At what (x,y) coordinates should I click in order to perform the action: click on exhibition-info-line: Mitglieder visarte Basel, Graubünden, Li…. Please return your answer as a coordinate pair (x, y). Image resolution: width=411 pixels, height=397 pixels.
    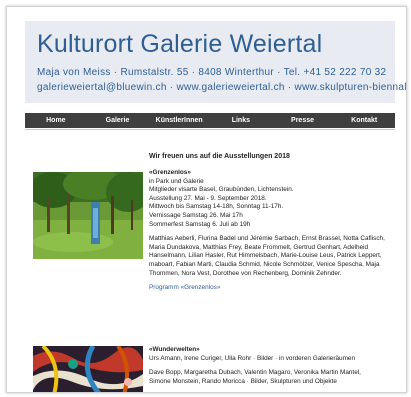
    Looking at the image, I should click on (221, 190).